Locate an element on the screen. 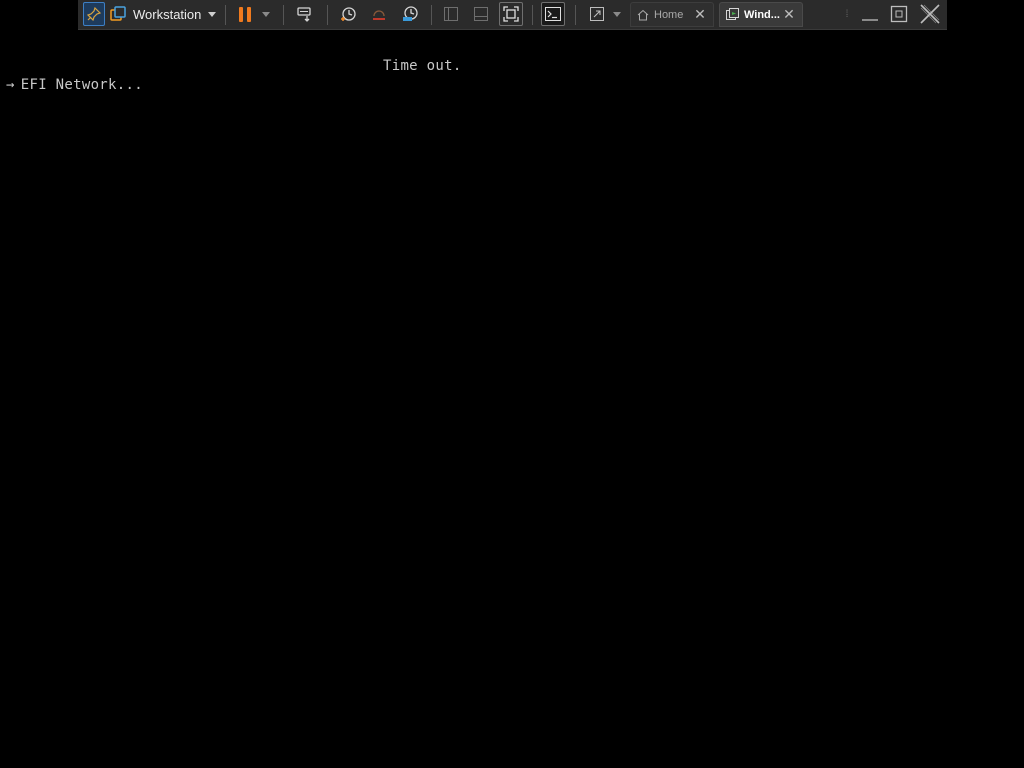 The image size is (1024, 768). library-view-button is located at coordinates (451, 14).